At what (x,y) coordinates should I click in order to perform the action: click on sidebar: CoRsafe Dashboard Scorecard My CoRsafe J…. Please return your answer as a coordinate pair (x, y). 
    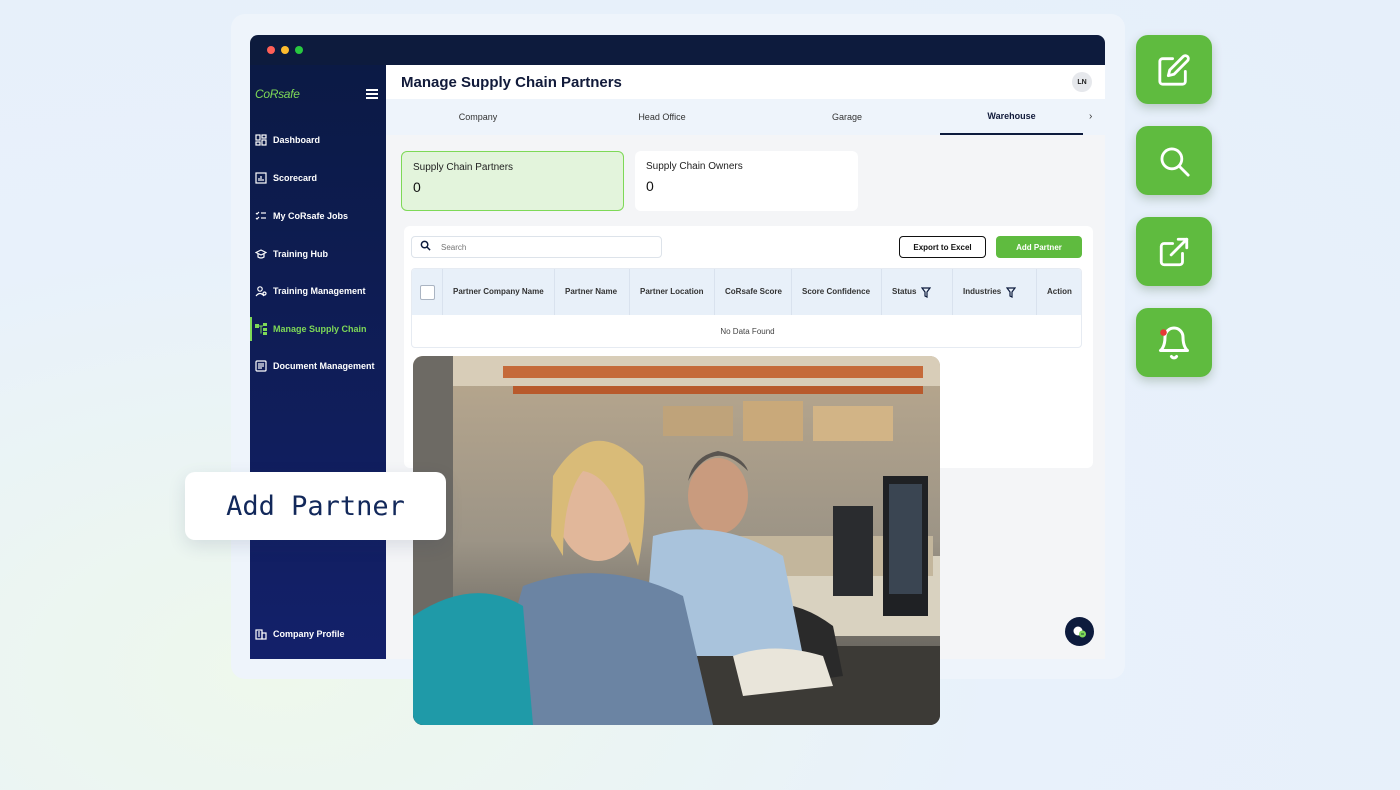
    Looking at the image, I should click on (318, 362).